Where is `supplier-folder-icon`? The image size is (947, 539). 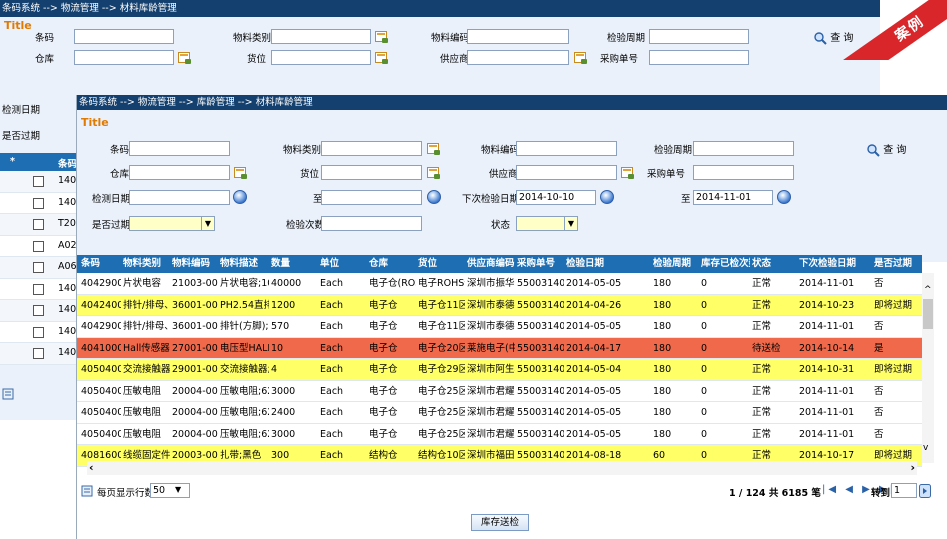
supplier-folder-icon is located at coordinates (627, 173).